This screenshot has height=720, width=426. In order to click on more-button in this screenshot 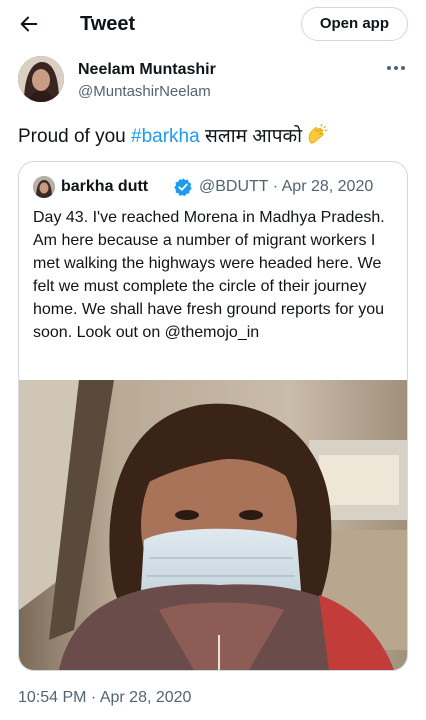, I will do `click(396, 68)`.